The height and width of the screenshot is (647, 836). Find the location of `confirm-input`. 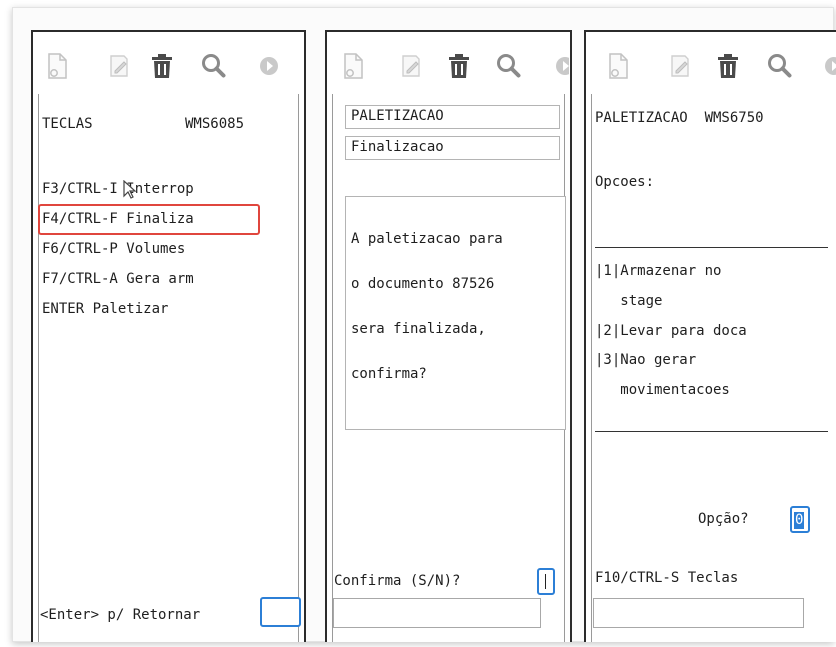

confirm-input is located at coordinates (546, 581).